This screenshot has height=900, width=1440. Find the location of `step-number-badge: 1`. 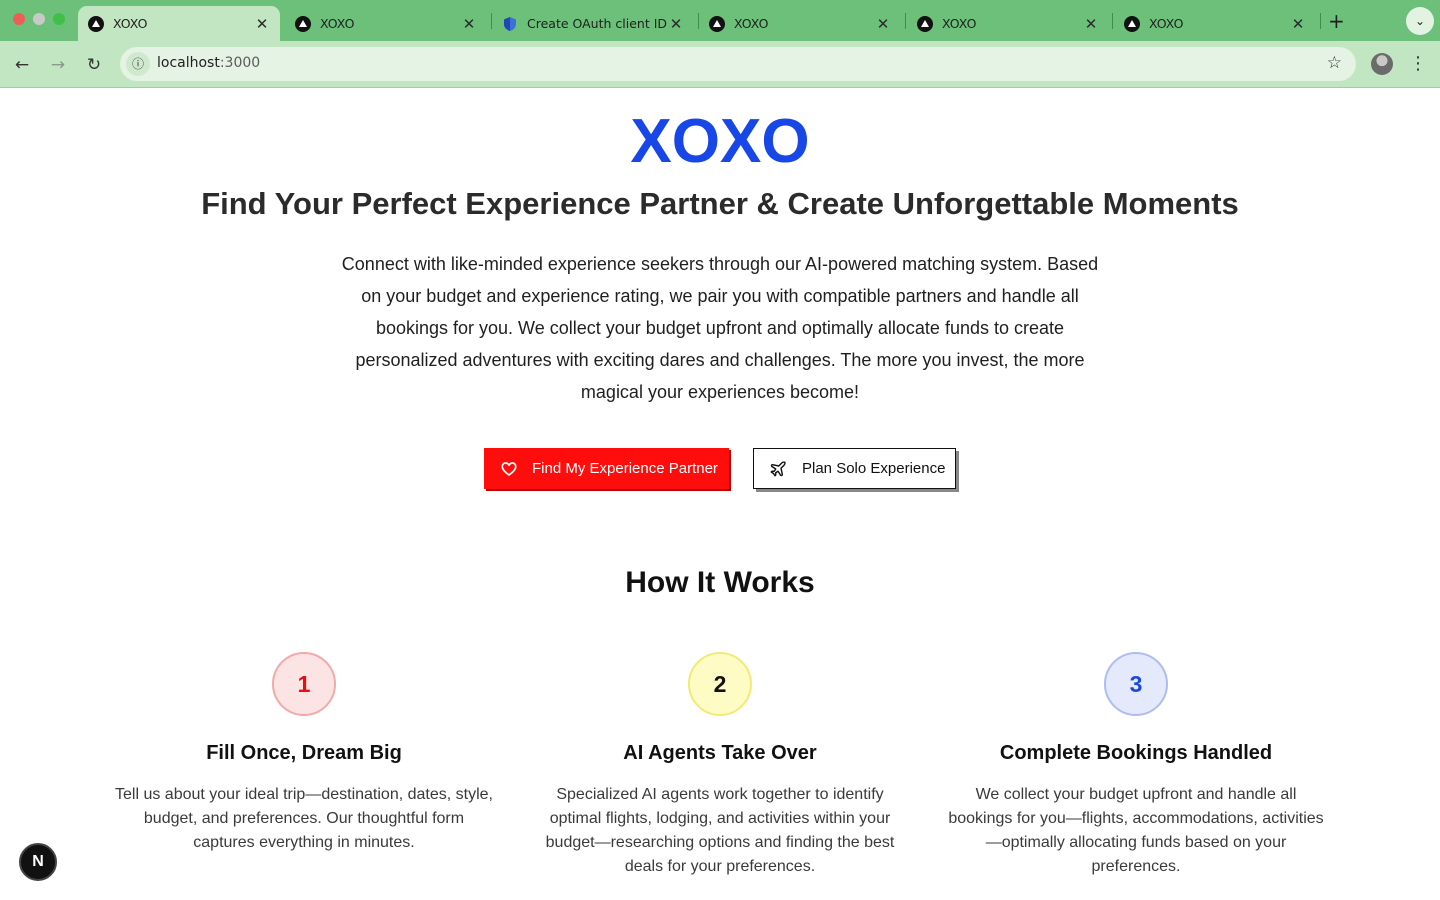

step-number-badge: 1 is located at coordinates (304, 684).